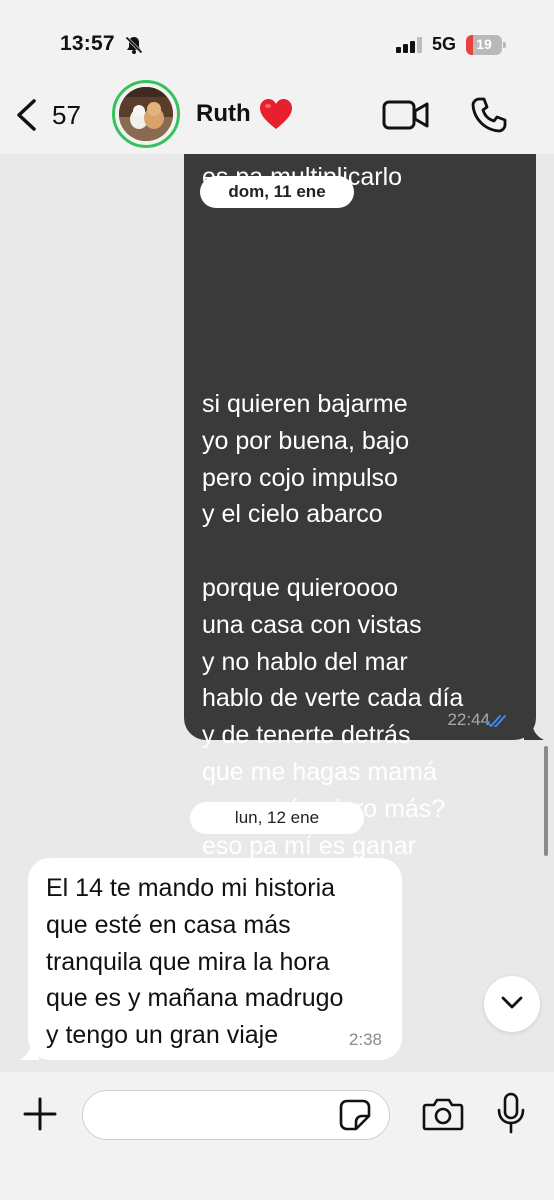 The height and width of the screenshot is (1200, 554). What do you see at coordinates (40, 1114) in the screenshot?
I see `plus-icon` at bounding box center [40, 1114].